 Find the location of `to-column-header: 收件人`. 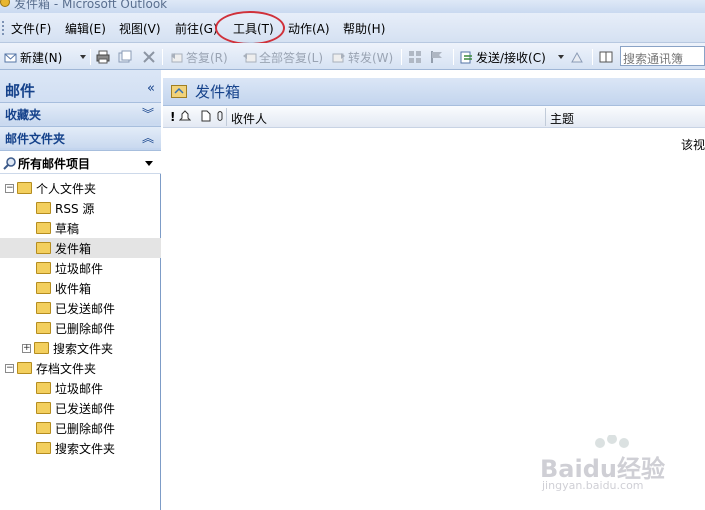

to-column-header: 收件人 is located at coordinates (249, 118).